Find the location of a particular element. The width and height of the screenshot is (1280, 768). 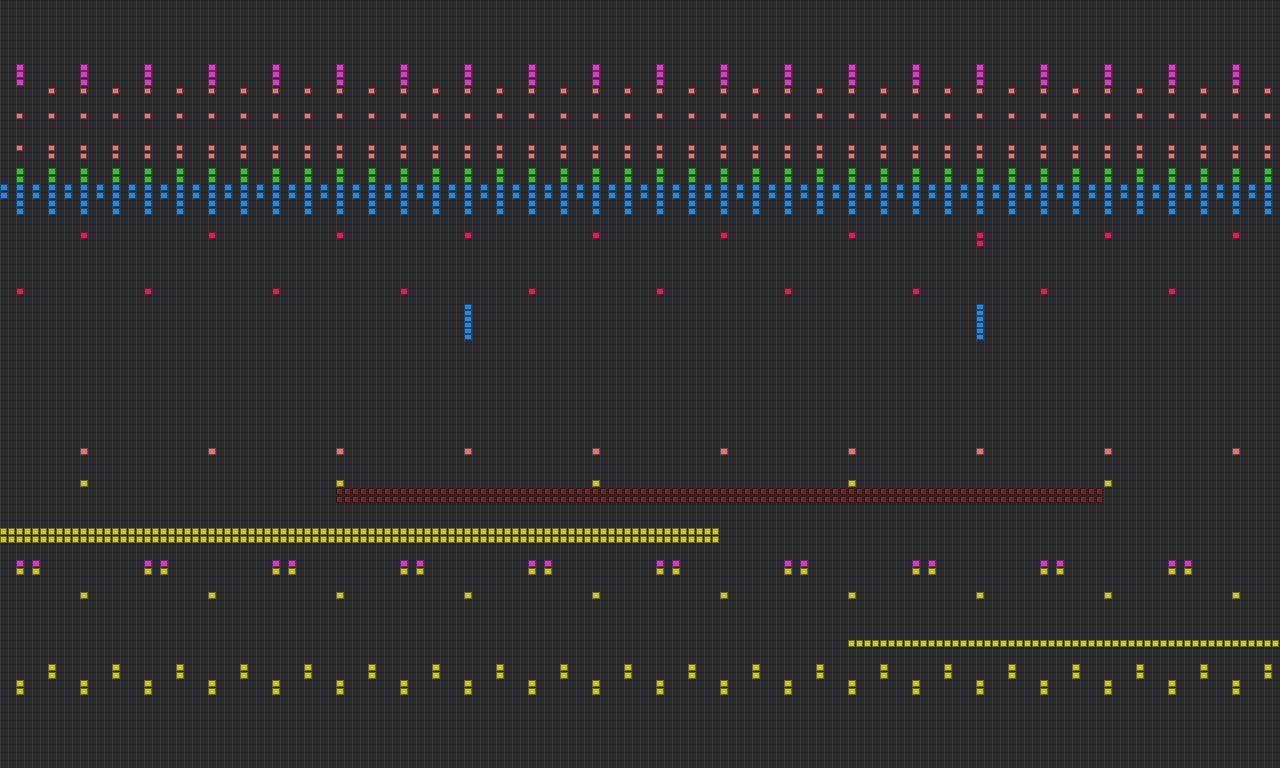

olive-marker is located at coordinates (980, 595).